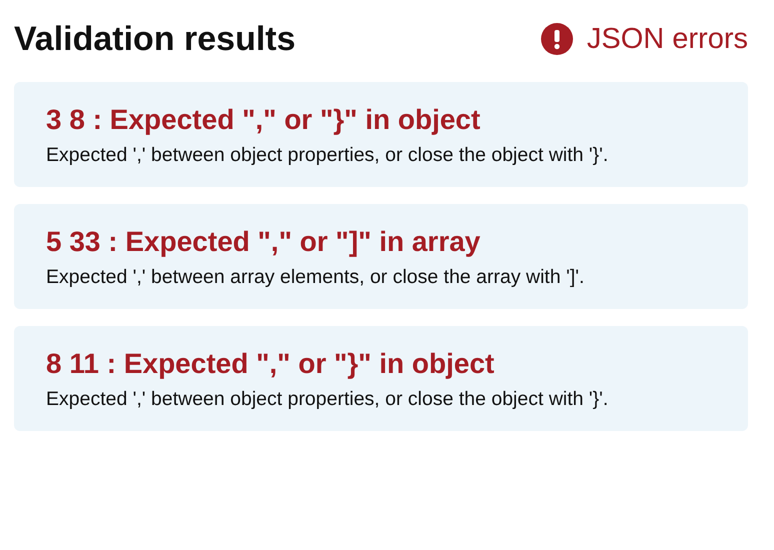 The image size is (774, 550). What do you see at coordinates (316, 277) in the screenshot?
I see `error-message: Expected ',' between array elements, or close the array with ']'.` at bounding box center [316, 277].